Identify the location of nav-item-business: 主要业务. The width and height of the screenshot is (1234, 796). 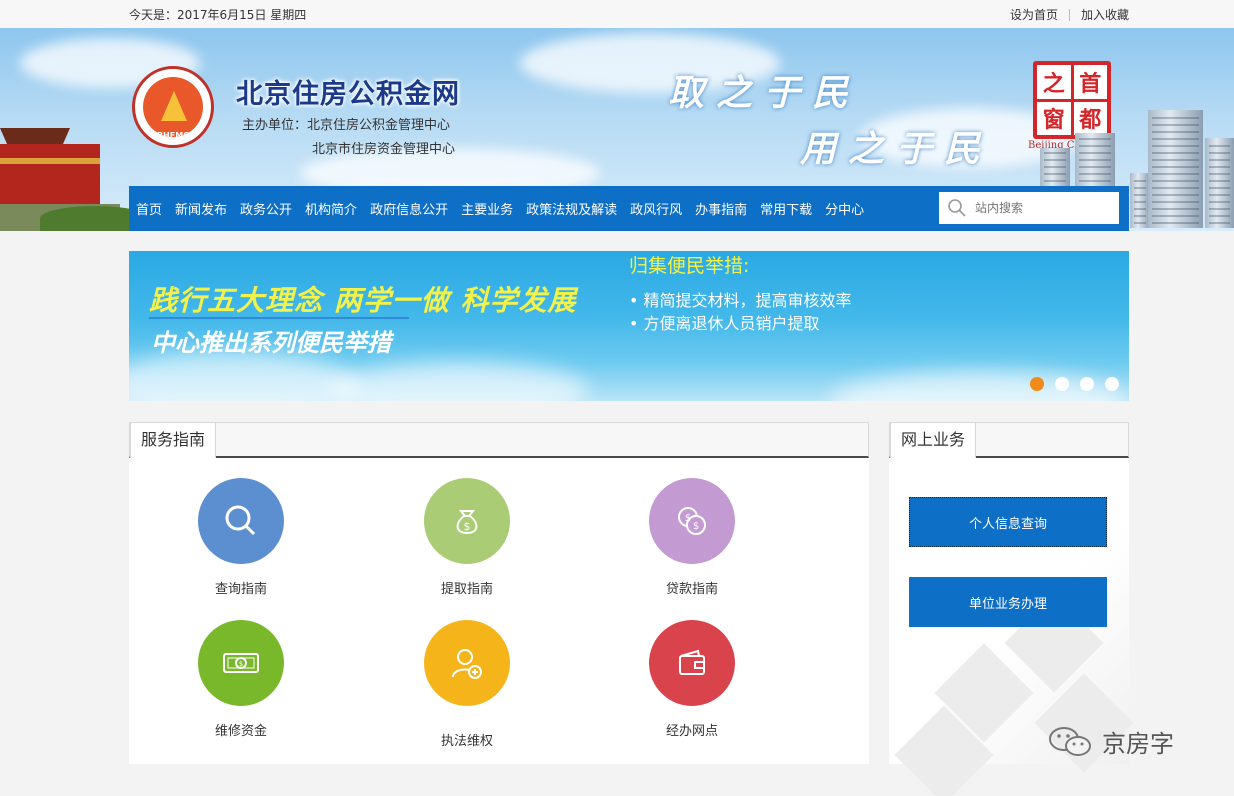
(487, 208).